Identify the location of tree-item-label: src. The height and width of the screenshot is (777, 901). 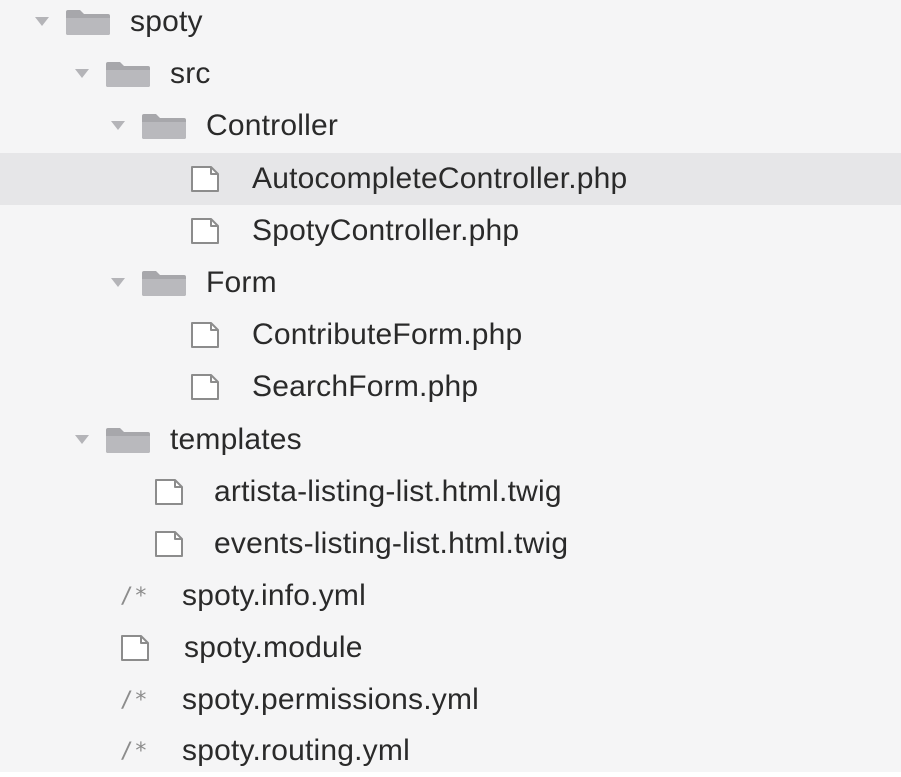
(190, 73).